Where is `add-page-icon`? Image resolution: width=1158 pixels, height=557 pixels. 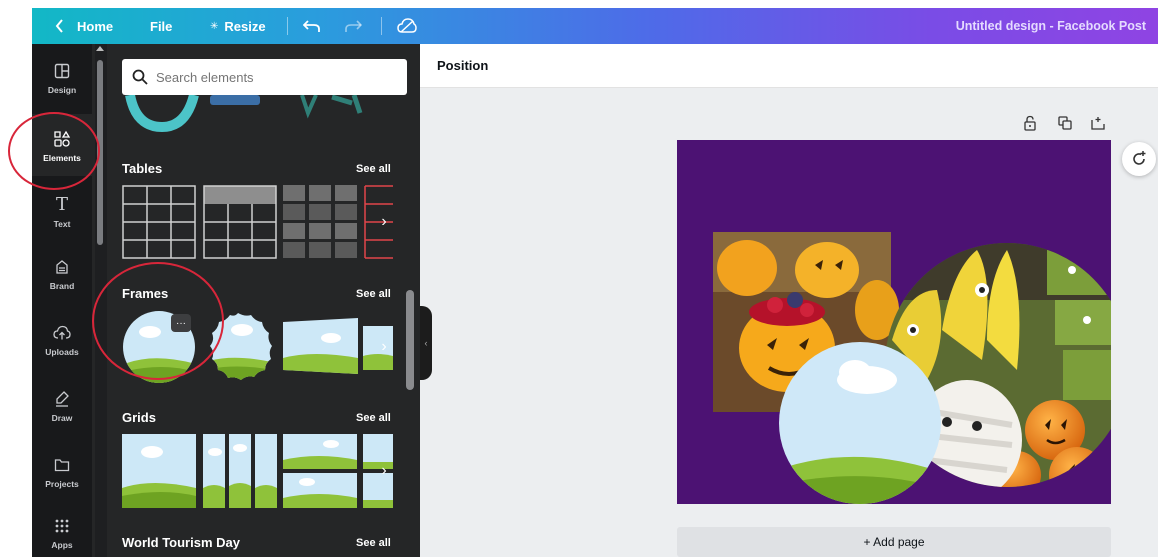
add-page-icon is located at coordinates (1098, 123).